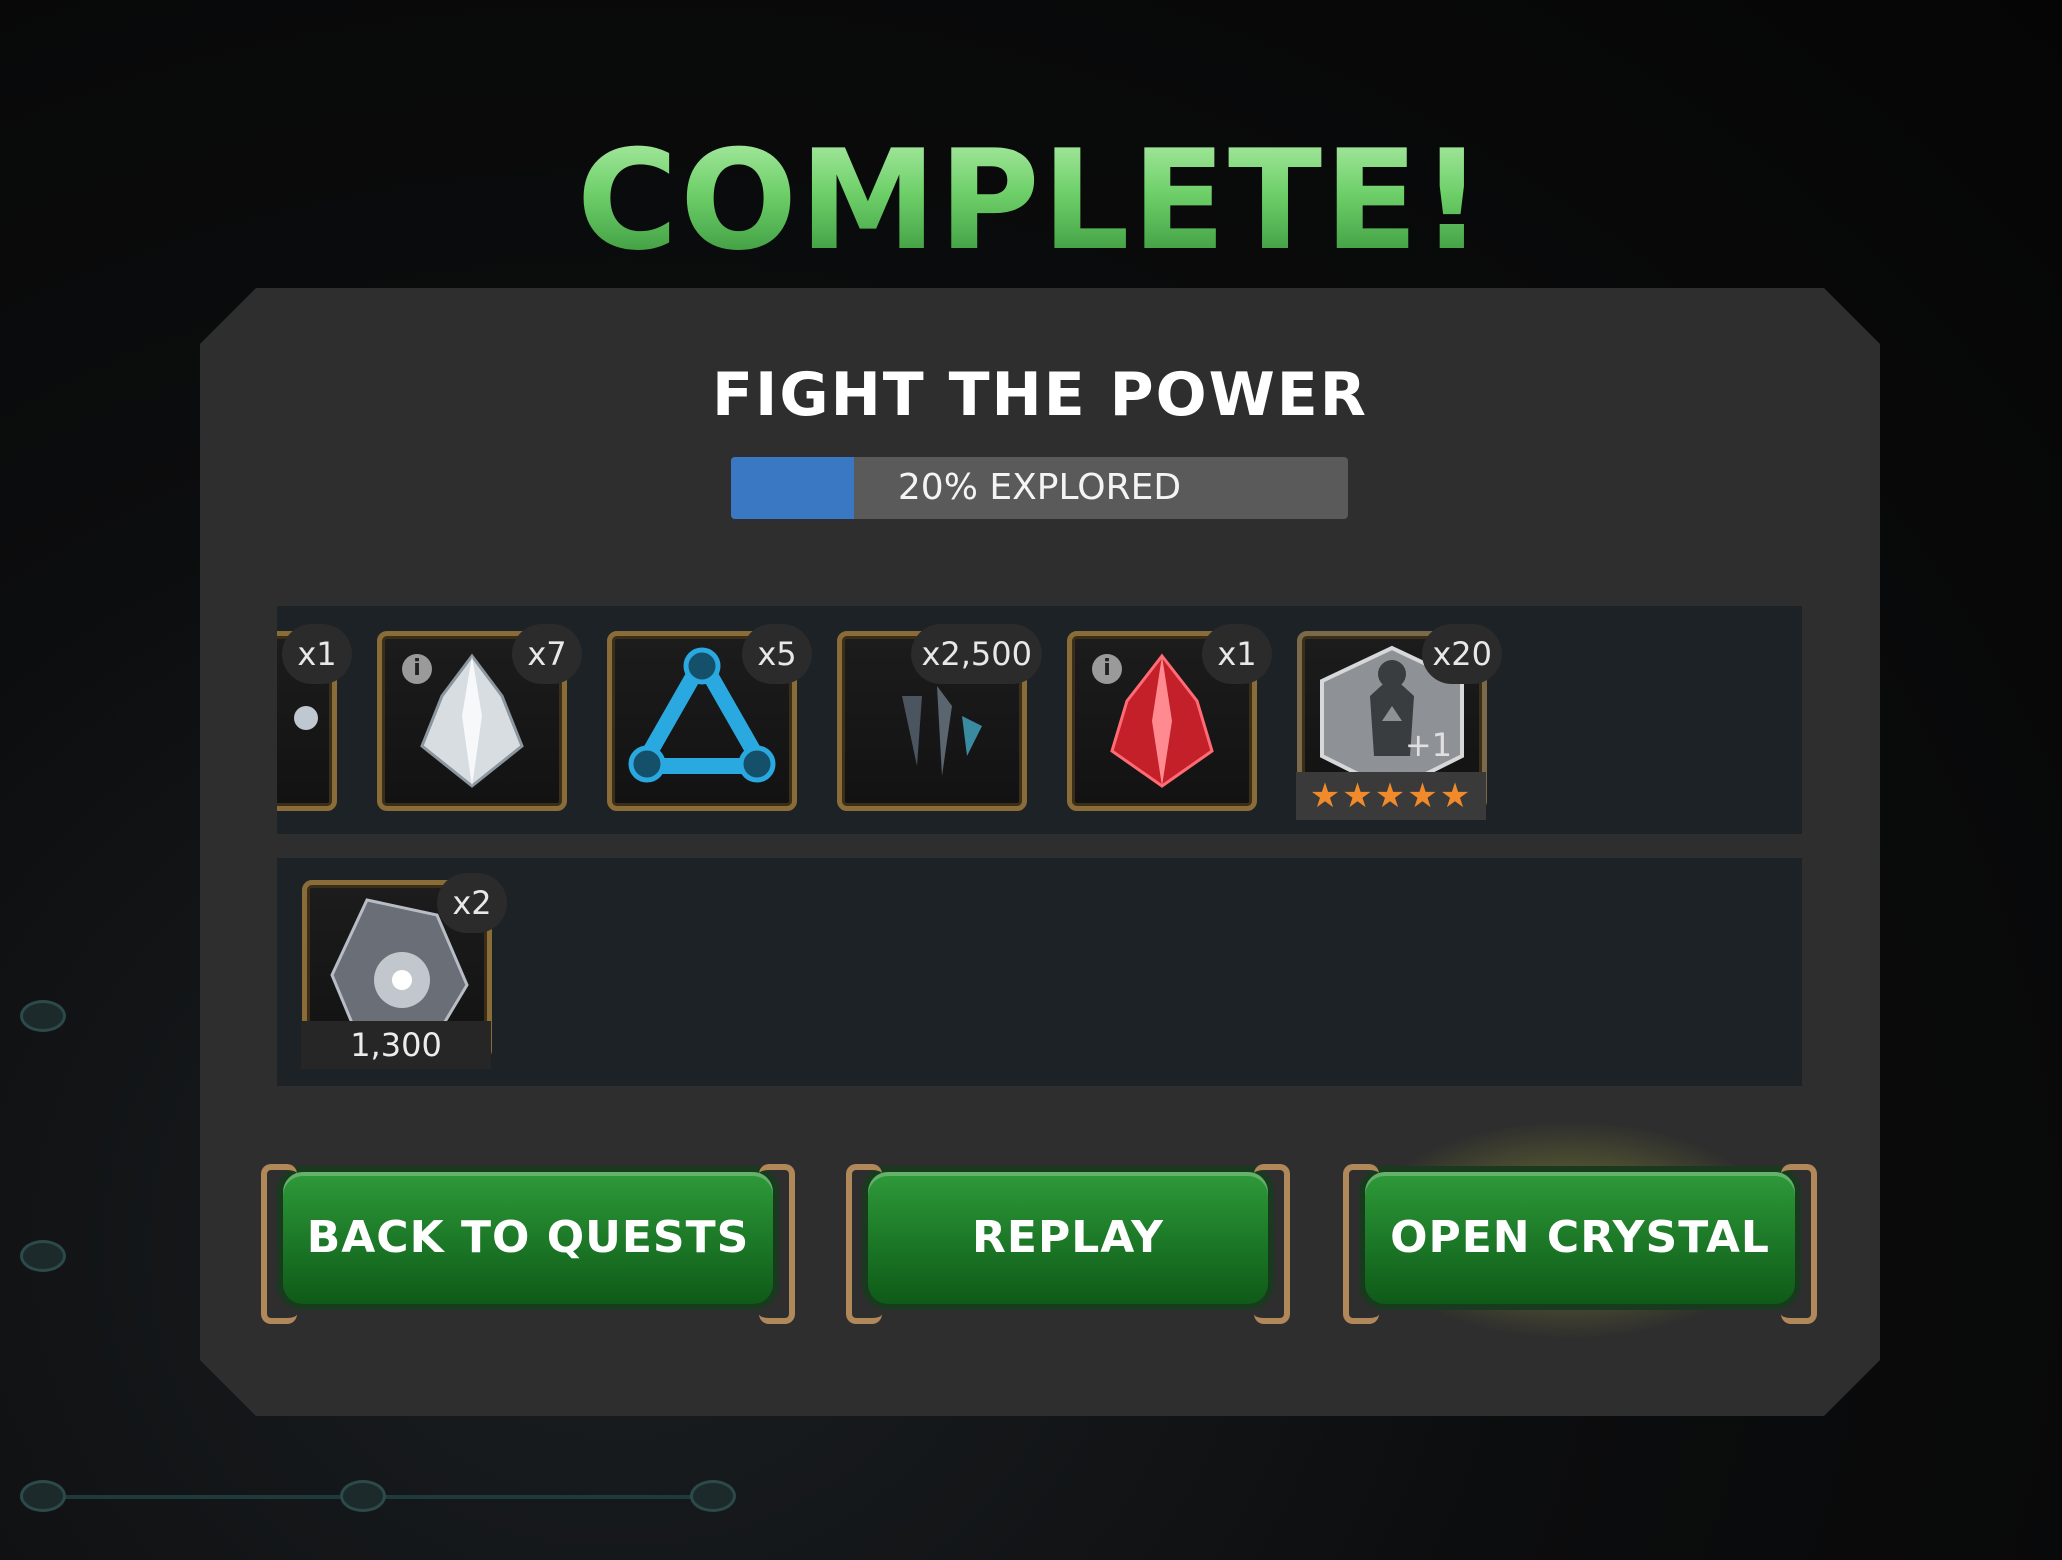  I want to click on star-rating: ★★★★★, so click(1391, 796).